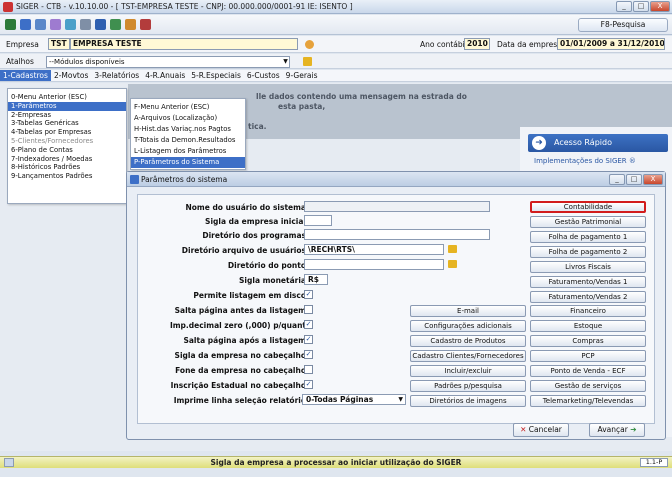  Describe the element at coordinates (184, 179) in the screenshot. I see `dialog-title: Parâmetros do sistema` at that location.